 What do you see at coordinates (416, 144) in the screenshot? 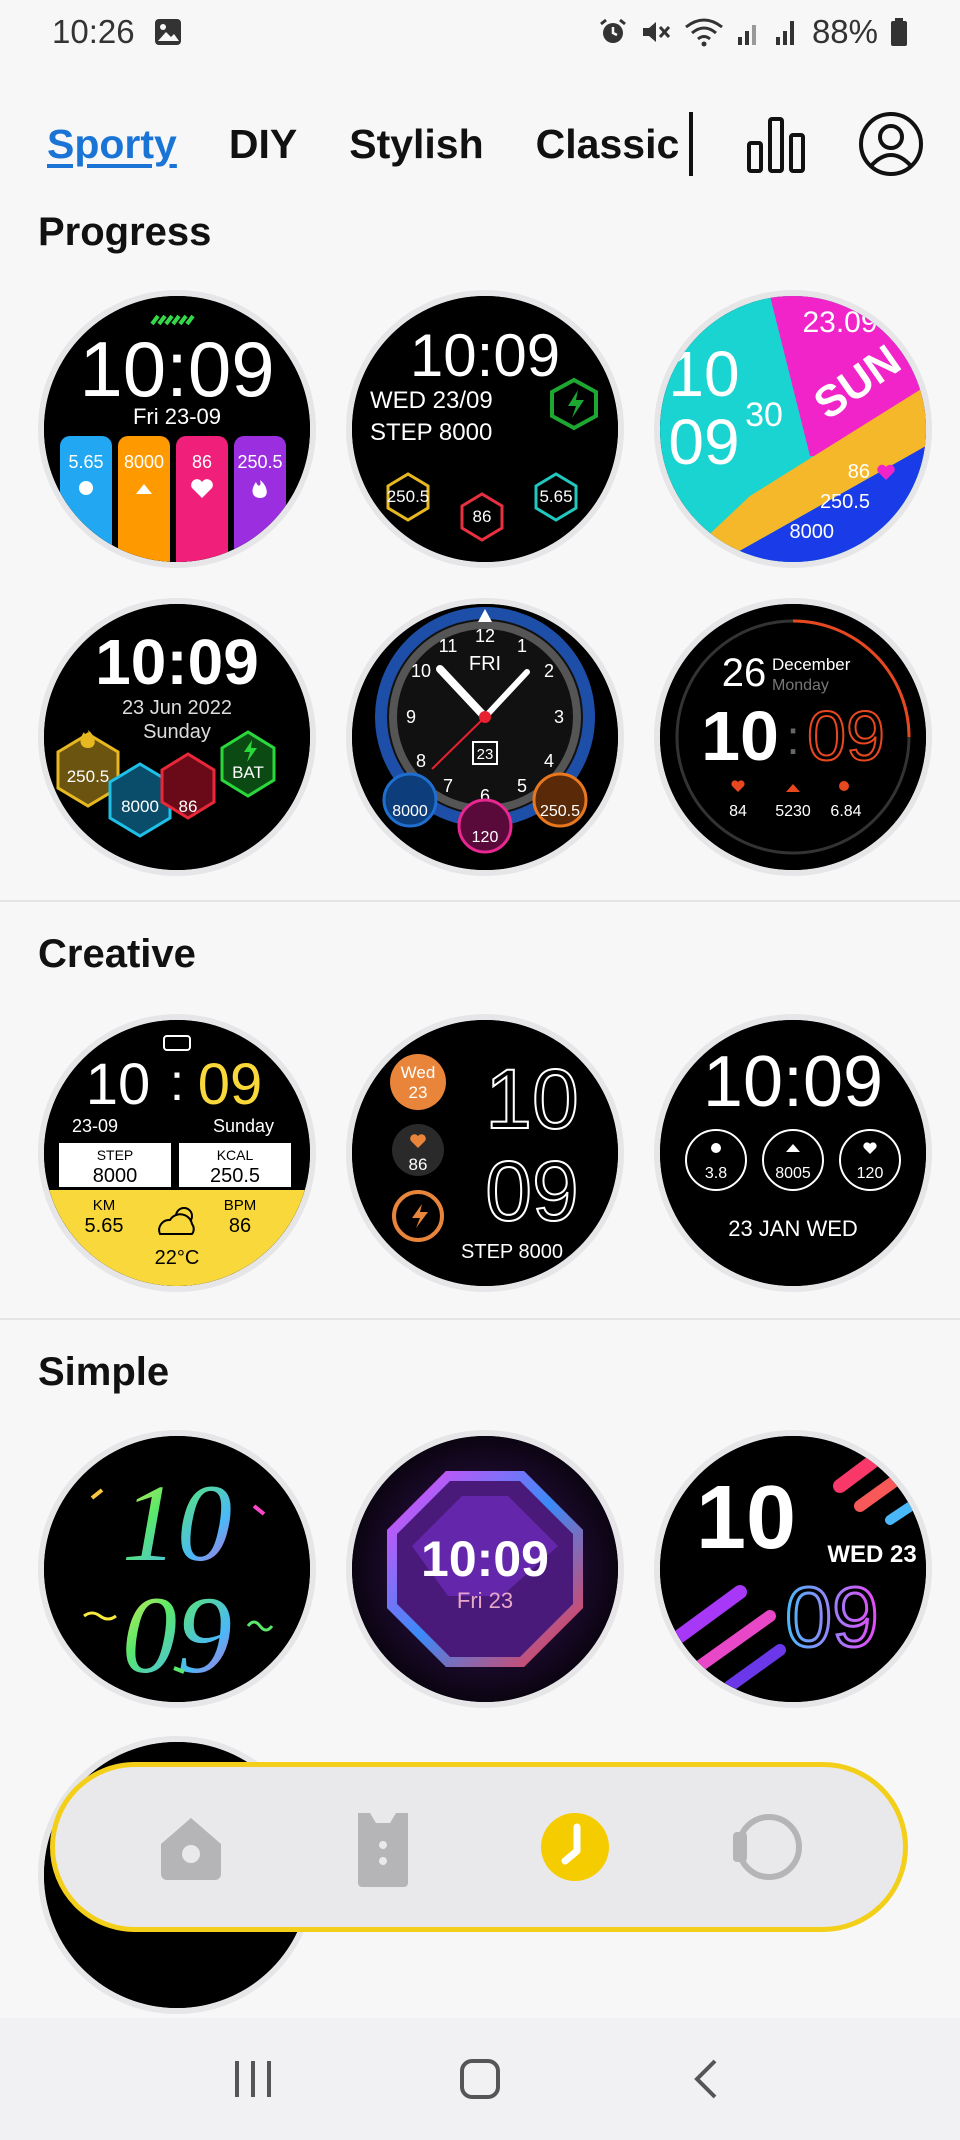
I see `tab-stylish: Stylish` at bounding box center [416, 144].